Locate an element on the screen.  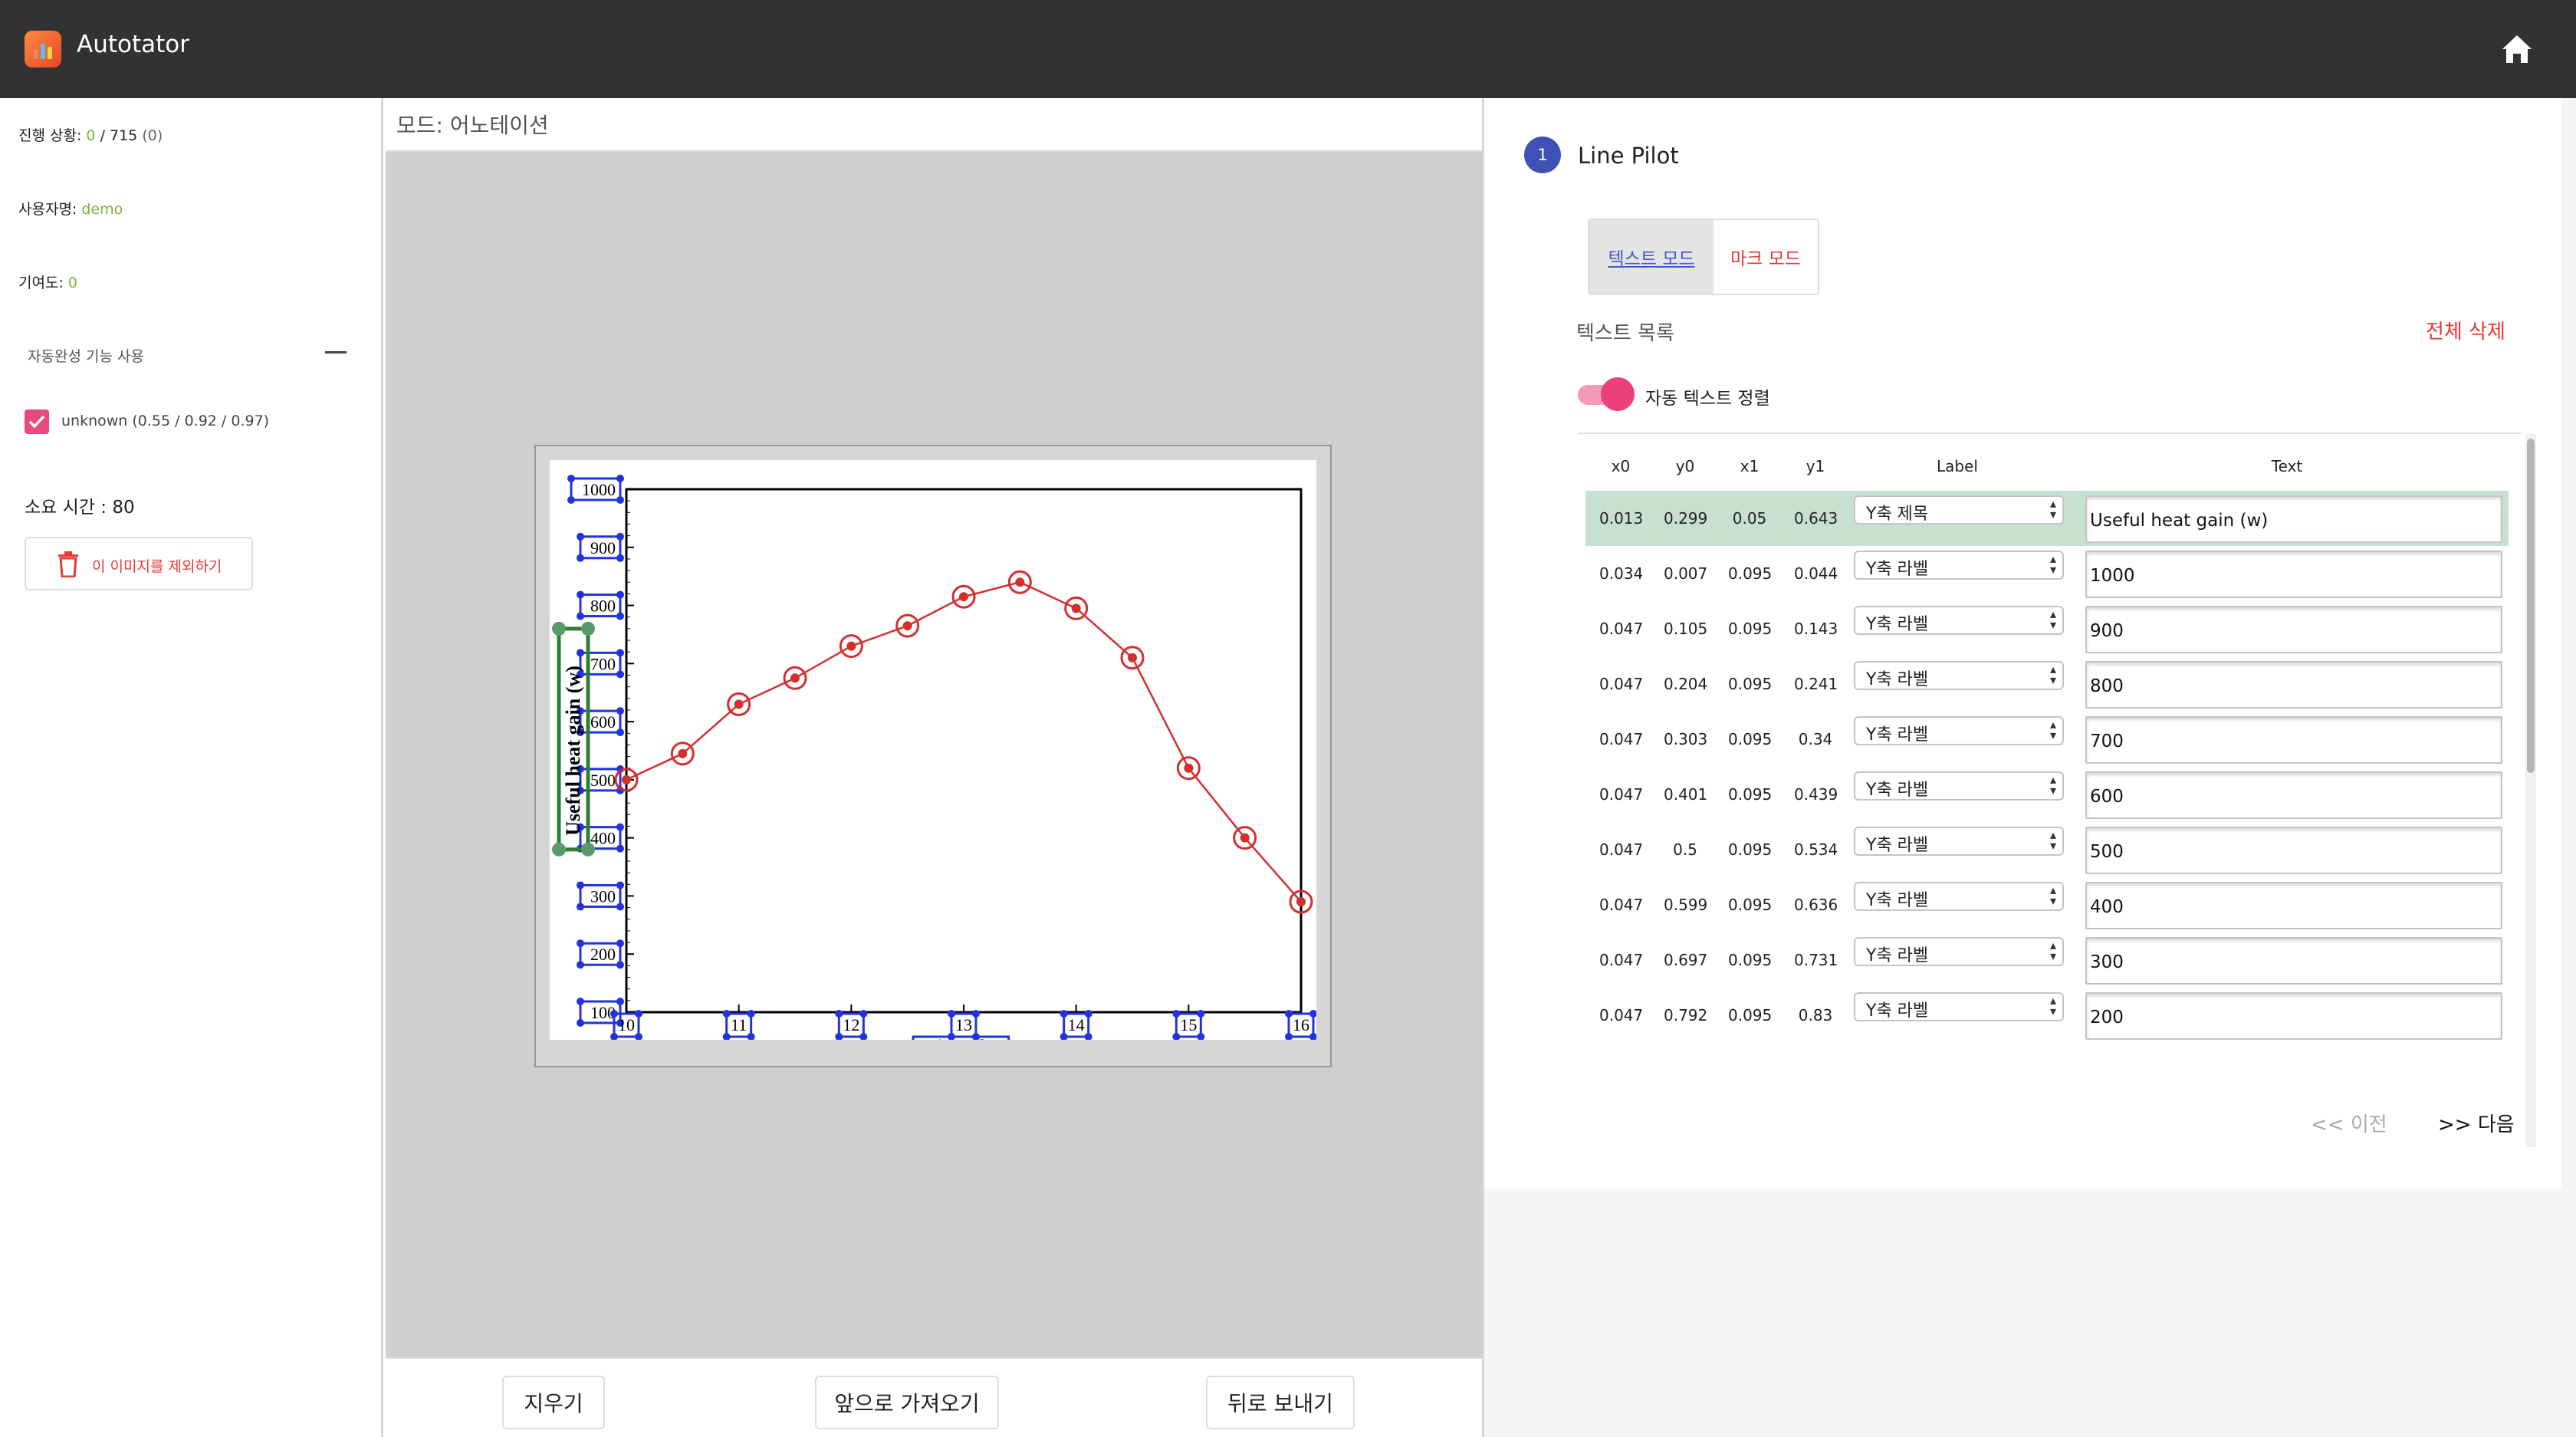
text-input: Useful heat gain (w) is located at coordinates (2294, 519).